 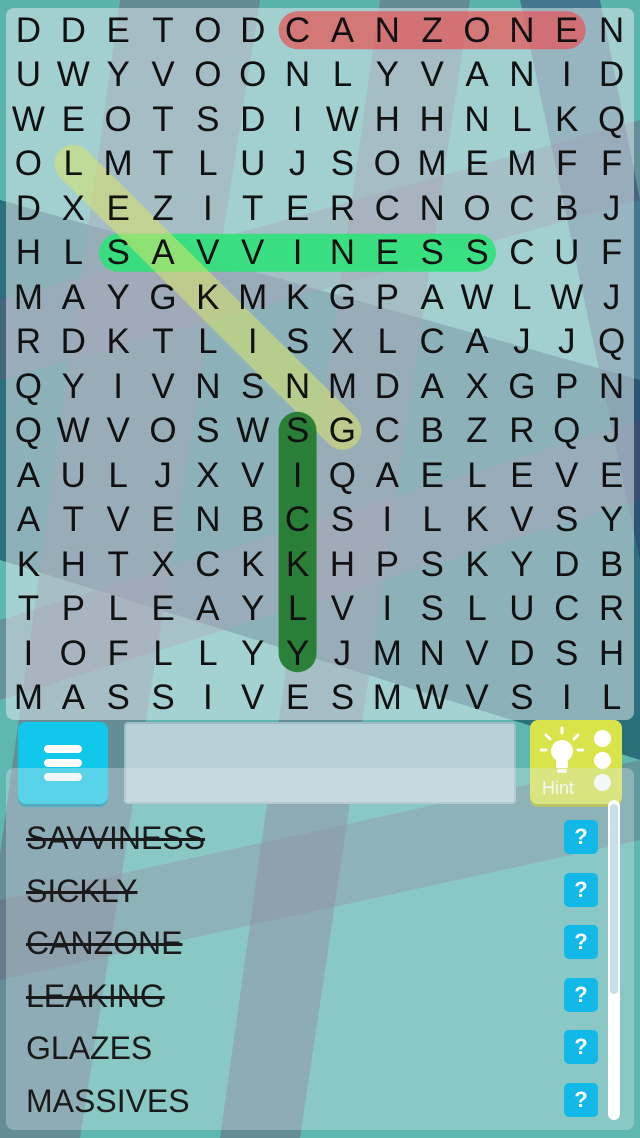 I want to click on grid-cell: R, so click(x=521, y=431).